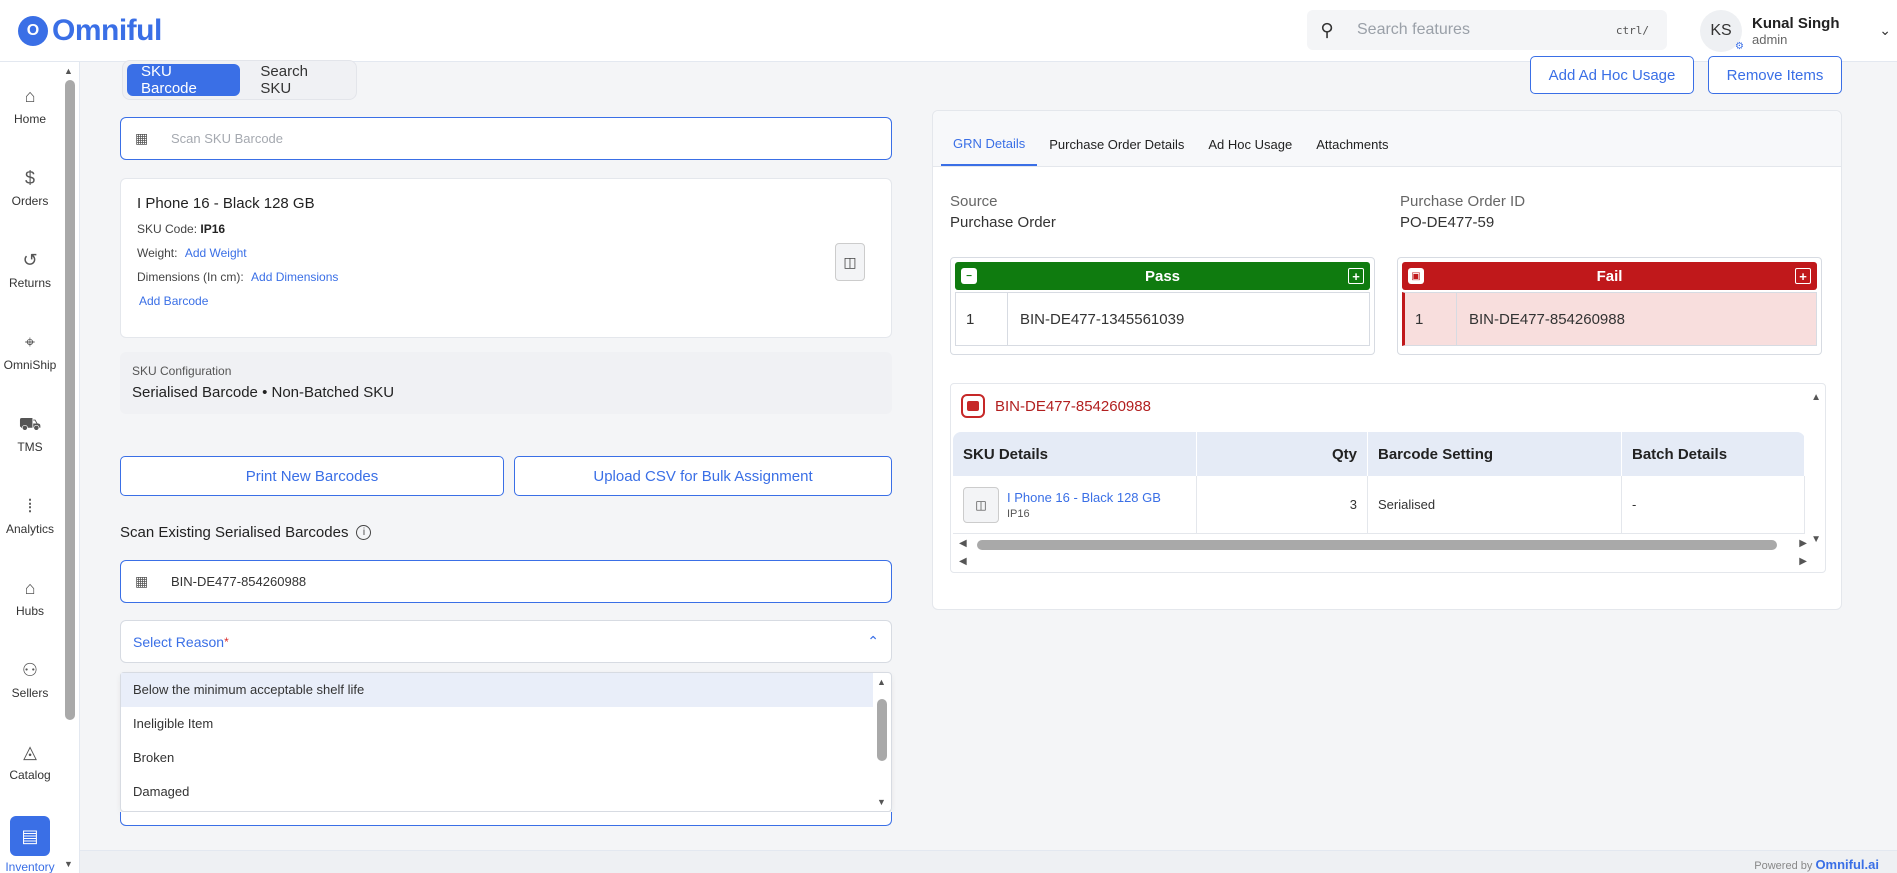 The image size is (1897, 873). Describe the element at coordinates (29, 178) in the screenshot. I see `dollar-icon: $` at that location.